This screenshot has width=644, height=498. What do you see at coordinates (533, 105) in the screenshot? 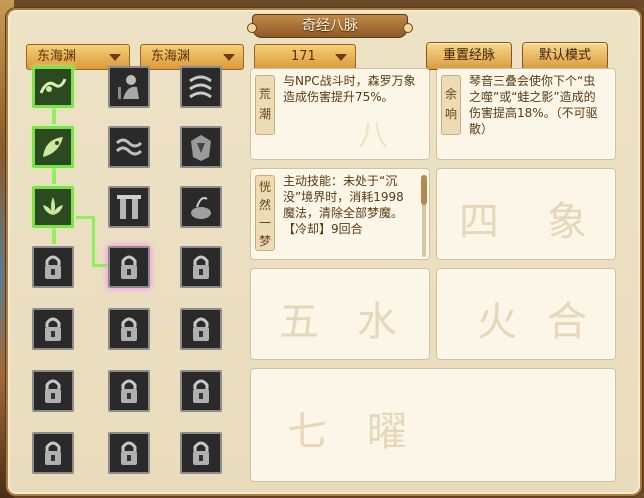
I see `card-description: 琴音三叠会使你下个“虫之噬”或“蛙之影”造成的伤害提高18%。（不可驱散）` at bounding box center [533, 105].